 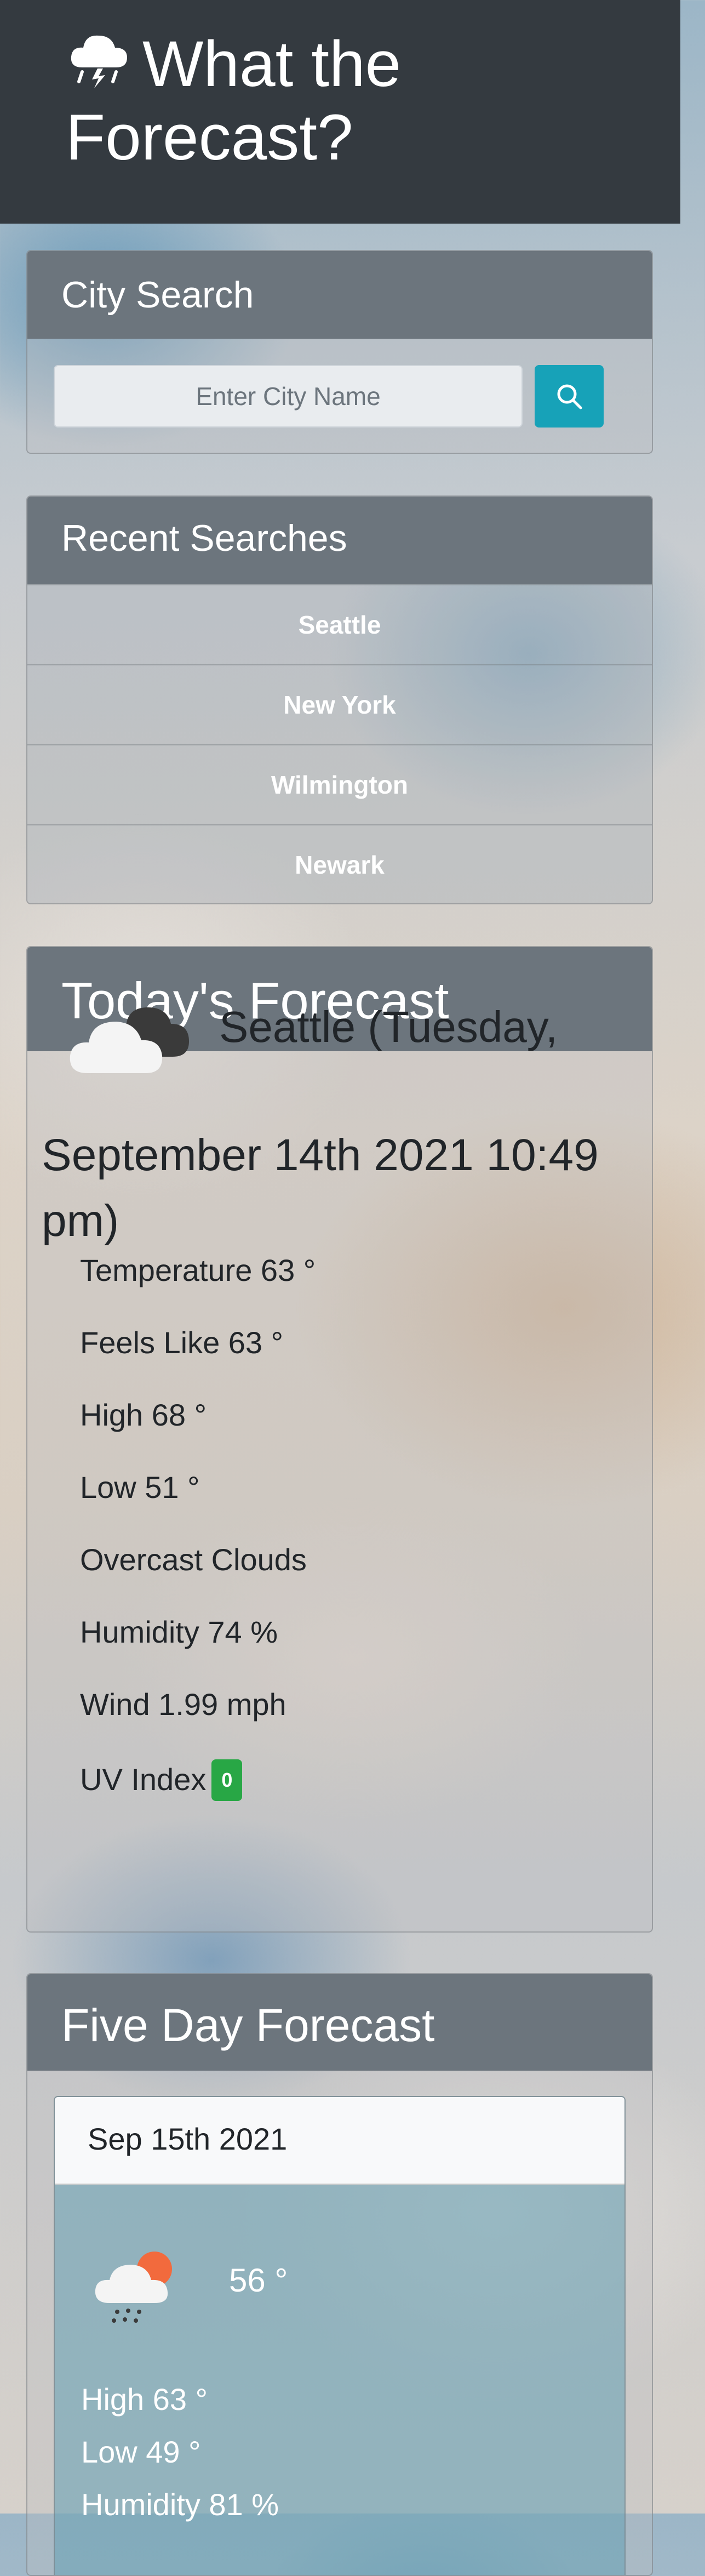 What do you see at coordinates (129, 1040) in the screenshot?
I see `overcast-clouds-icon` at bounding box center [129, 1040].